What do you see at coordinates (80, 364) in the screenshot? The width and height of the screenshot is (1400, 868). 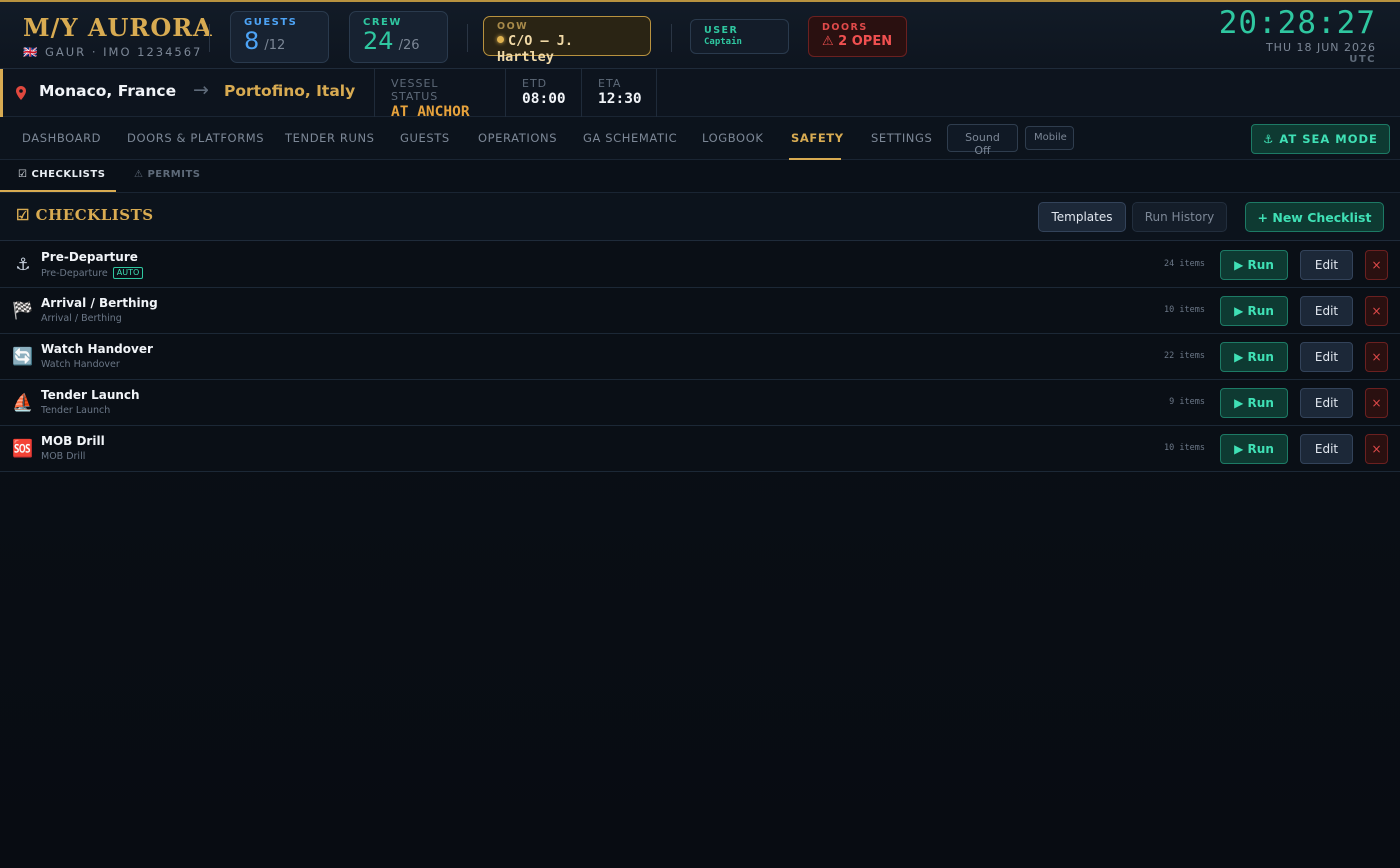 I see `checklist-category: Watch Handover` at bounding box center [80, 364].